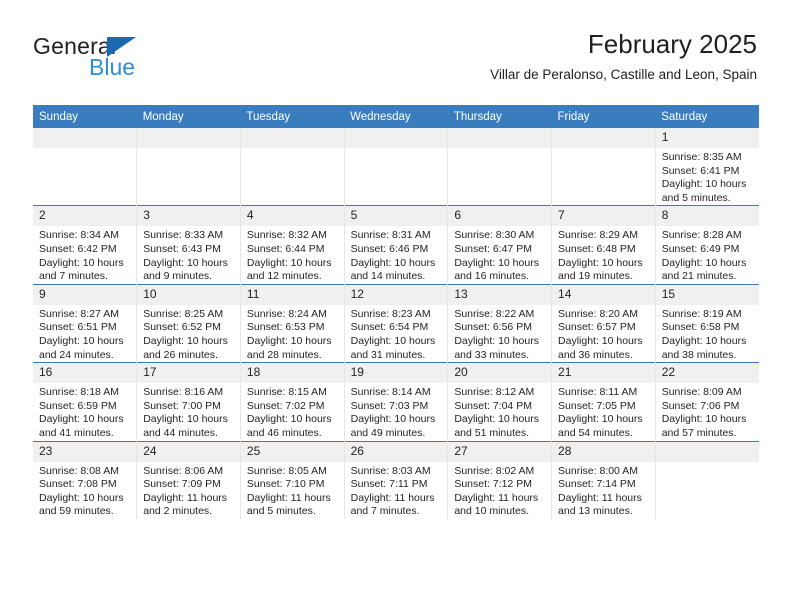 The image size is (792, 612). What do you see at coordinates (597, 405) in the screenshot?
I see `sunset-time: Sunset: 7:05 PM` at bounding box center [597, 405].